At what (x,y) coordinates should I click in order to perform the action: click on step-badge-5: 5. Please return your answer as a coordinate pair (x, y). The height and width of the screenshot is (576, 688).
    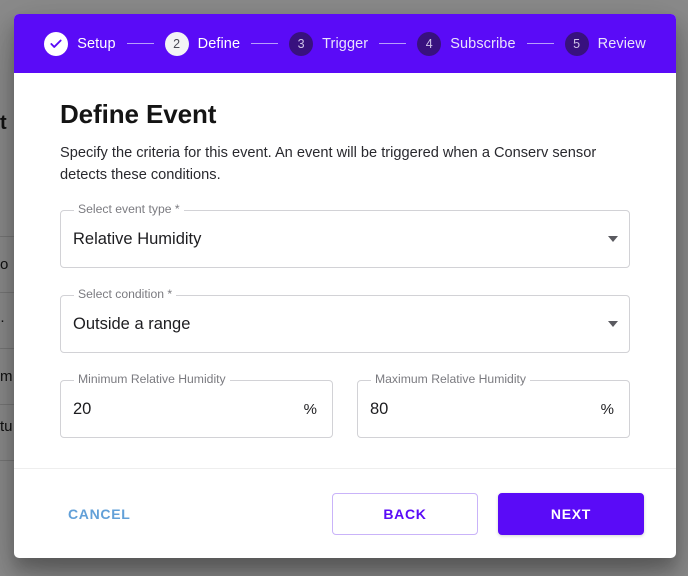
    Looking at the image, I should click on (576, 43).